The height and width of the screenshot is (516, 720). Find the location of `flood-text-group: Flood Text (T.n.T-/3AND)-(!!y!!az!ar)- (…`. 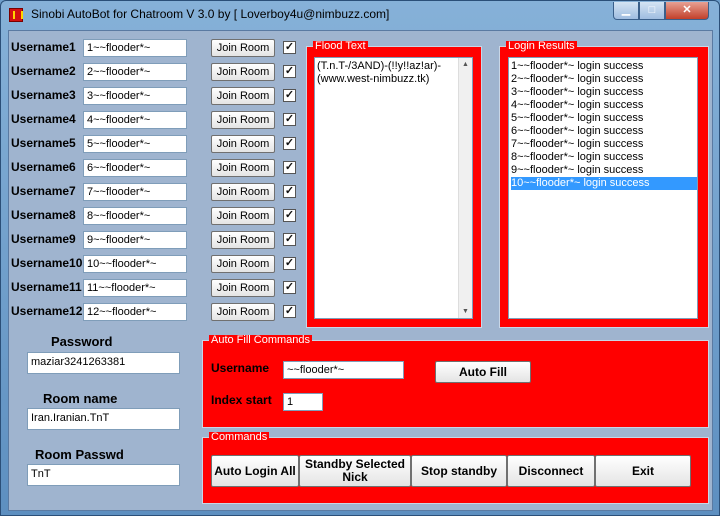

flood-text-group: Flood Text (T.n.T-/3AND)-(!!y!!az!ar)- (… is located at coordinates (394, 184).